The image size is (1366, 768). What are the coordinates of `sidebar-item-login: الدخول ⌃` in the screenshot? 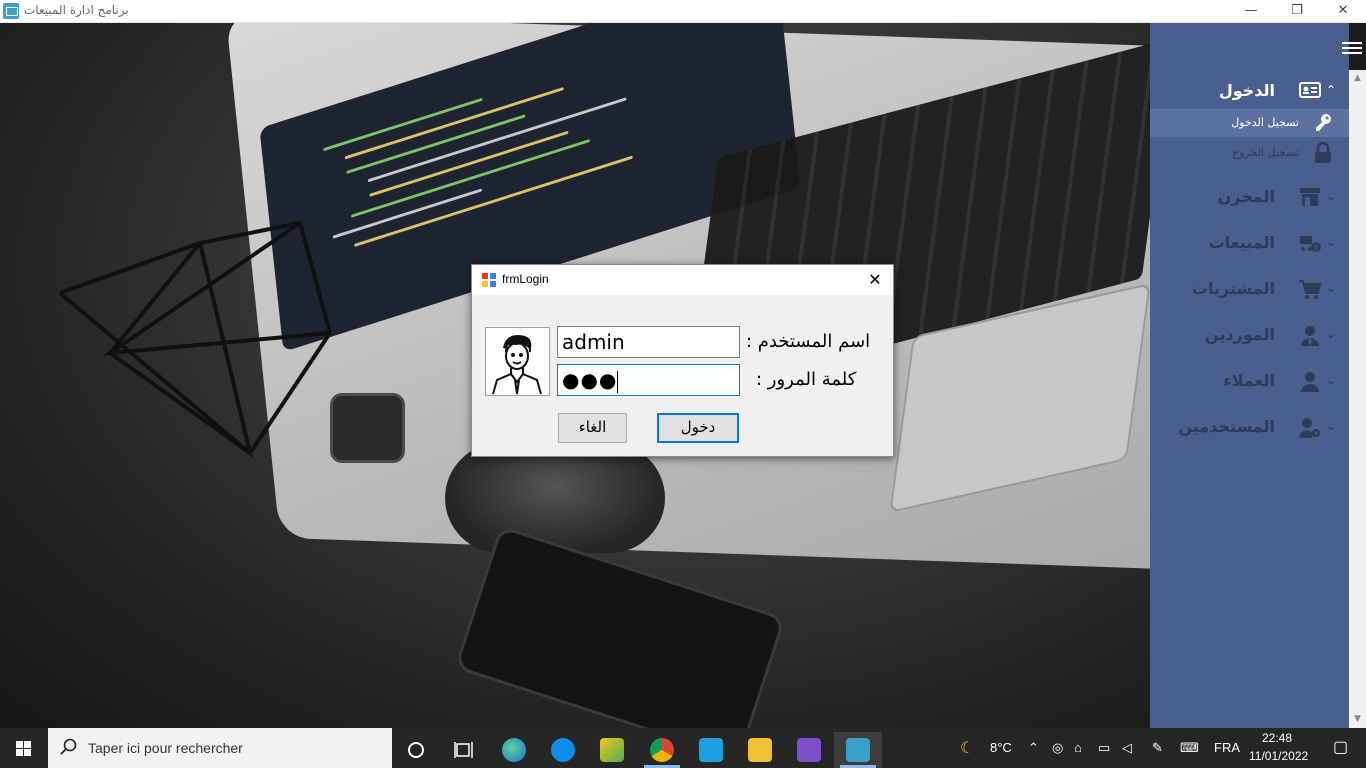 It's located at (1249, 92).